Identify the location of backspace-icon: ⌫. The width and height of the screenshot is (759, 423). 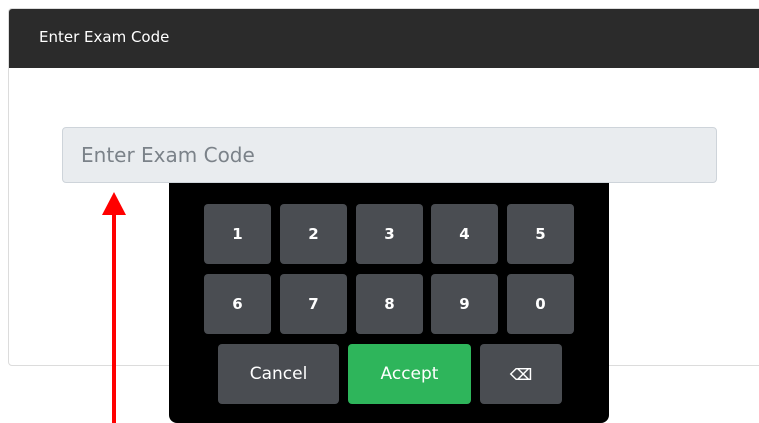
(521, 374).